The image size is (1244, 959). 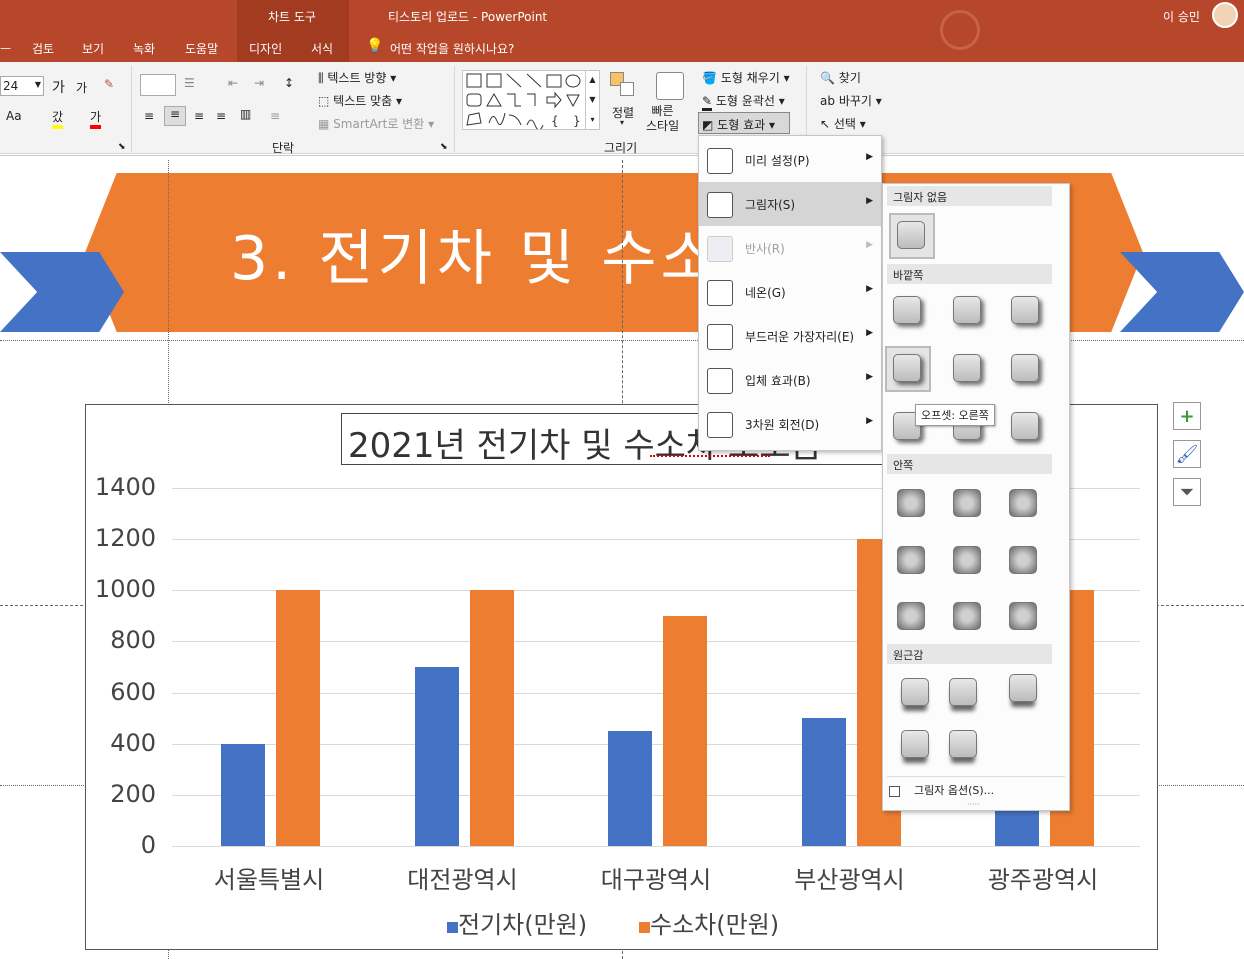 I want to click on align-text-icon: ⬚, so click(x=324, y=101).